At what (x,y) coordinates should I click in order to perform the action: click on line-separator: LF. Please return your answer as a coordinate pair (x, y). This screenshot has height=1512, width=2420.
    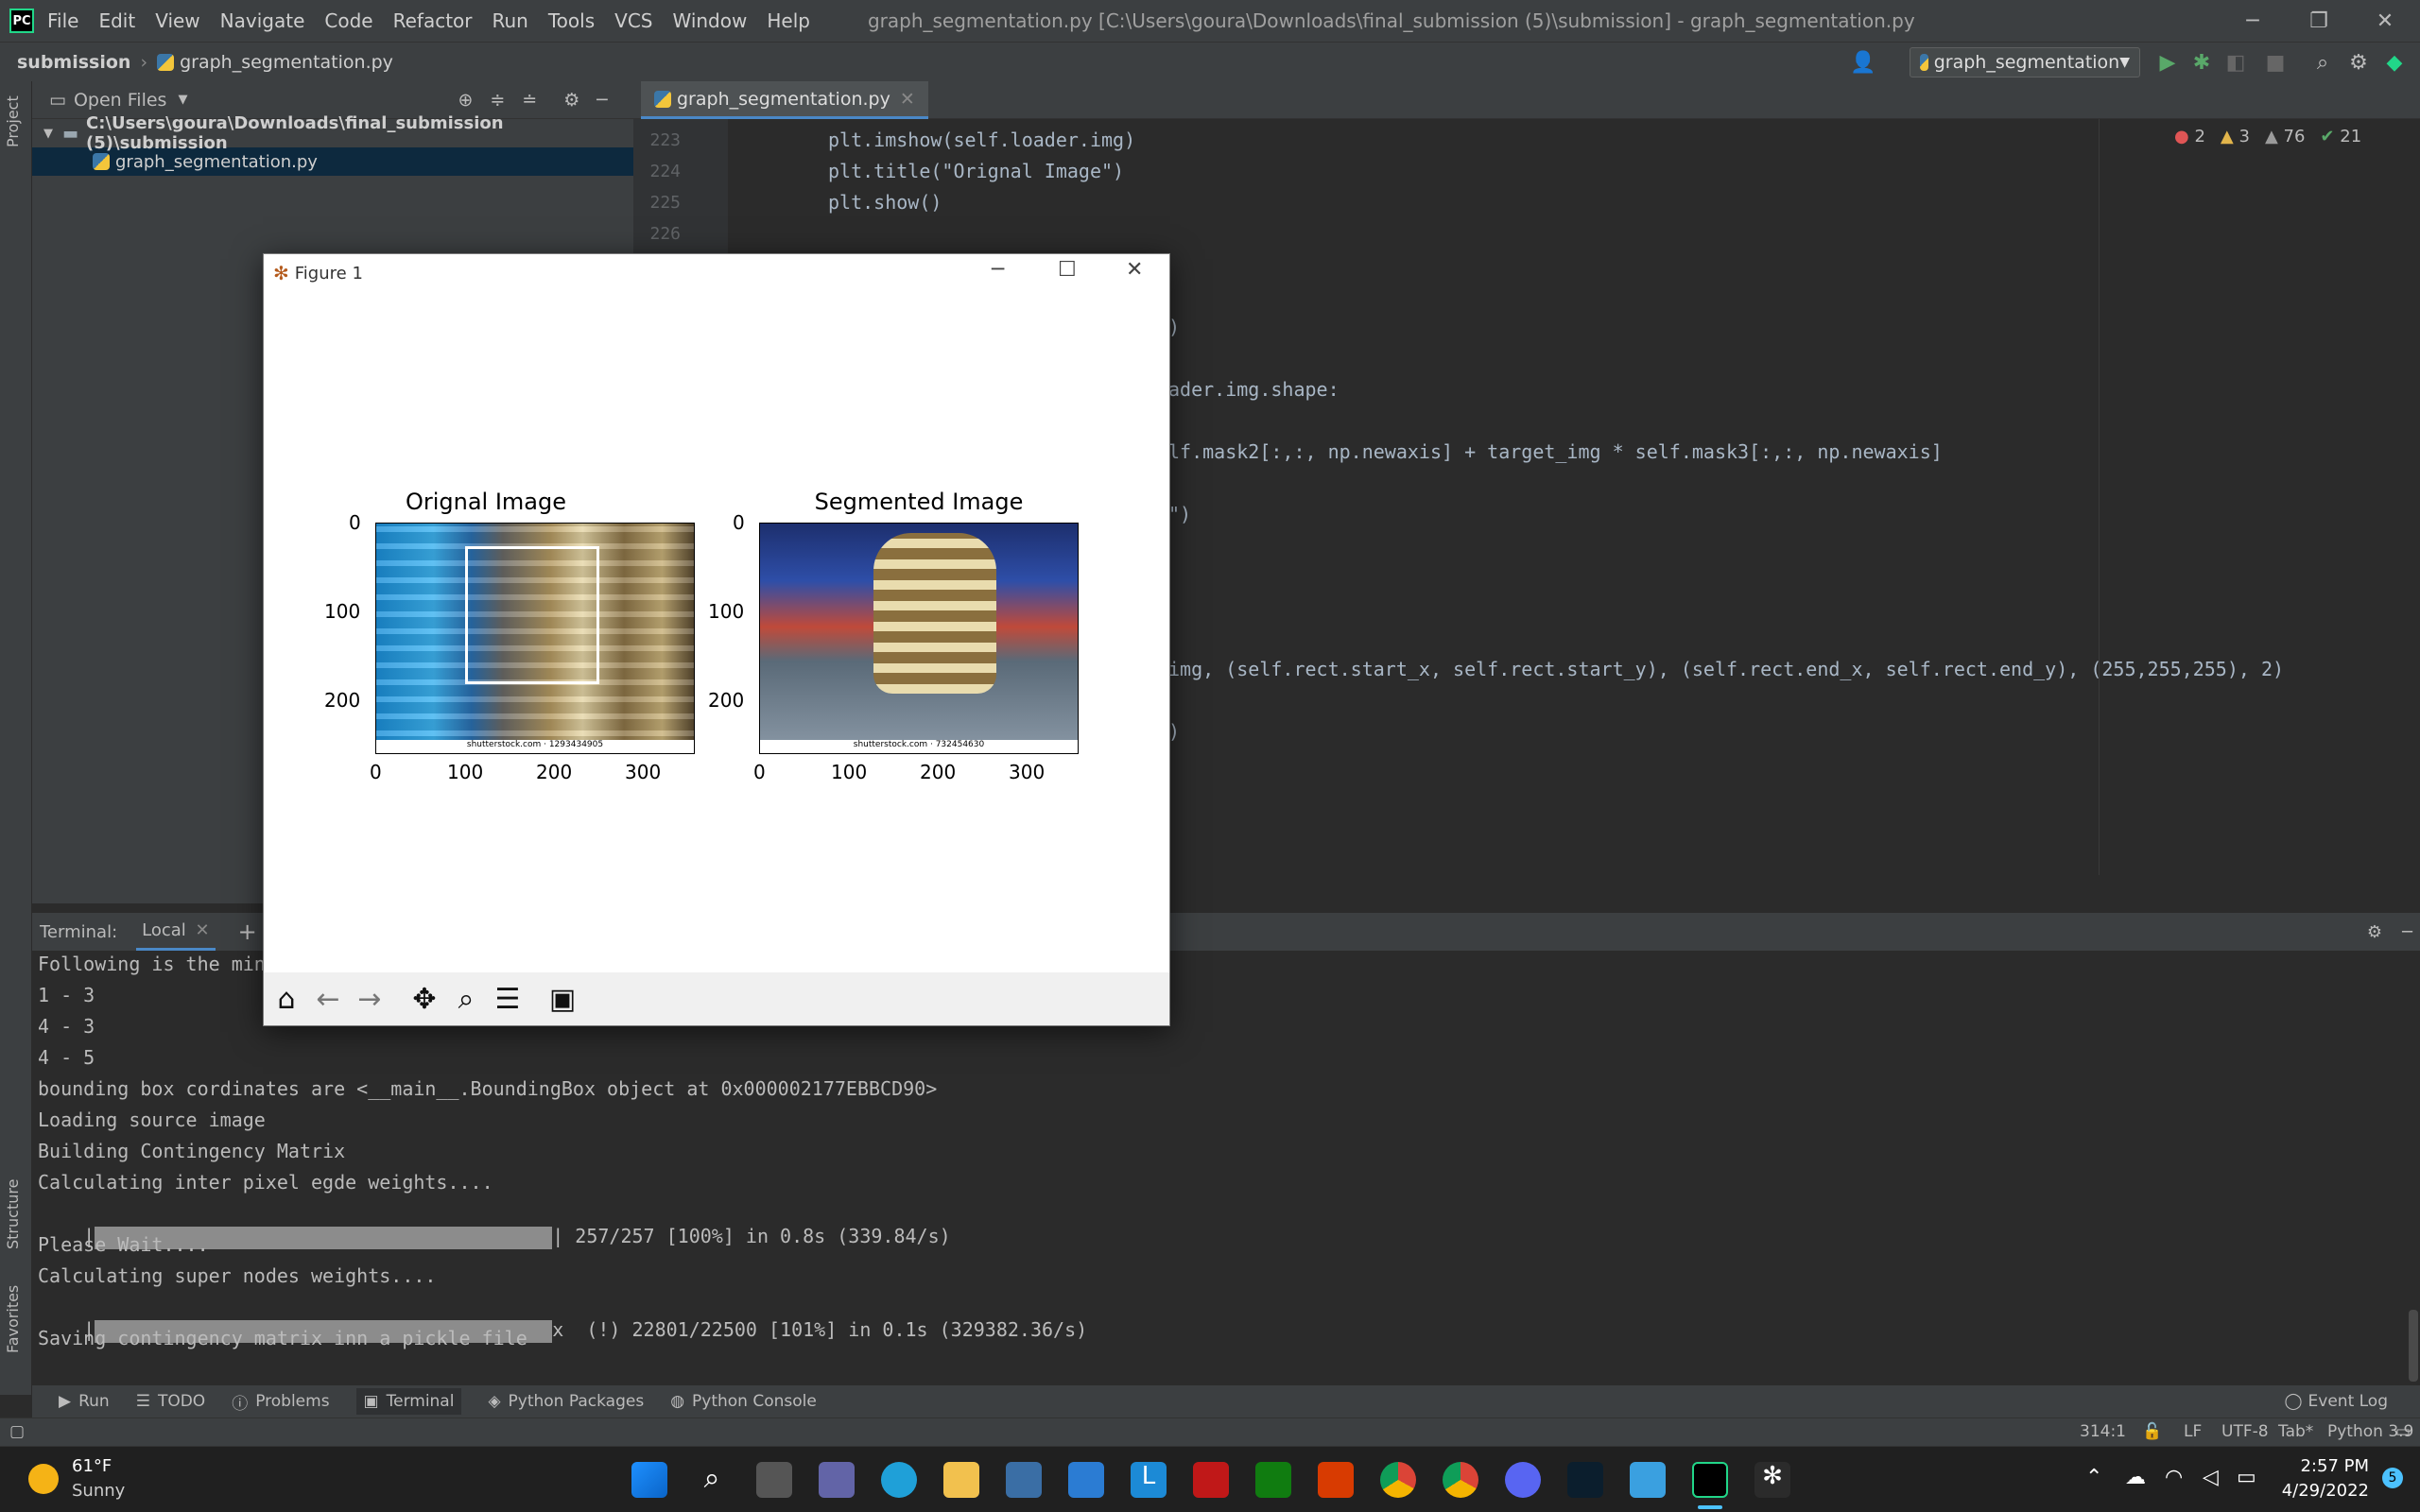
    Looking at the image, I should click on (2193, 1431).